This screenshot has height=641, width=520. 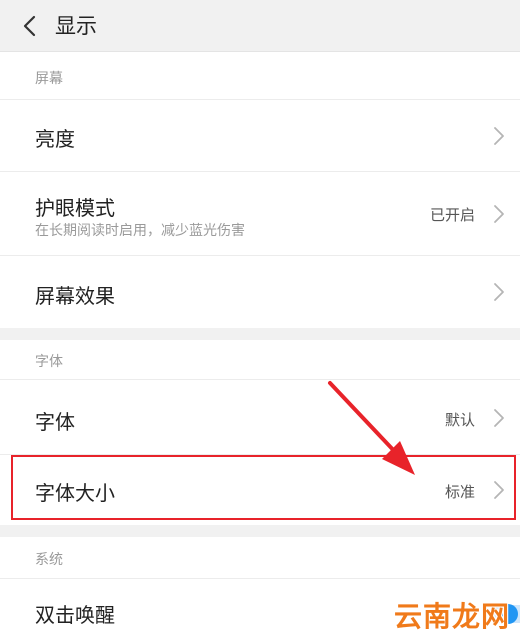 What do you see at coordinates (75, 615) in the screenshot?
I see `row-label: 双击唤醒` at bounding box center [75, 615].